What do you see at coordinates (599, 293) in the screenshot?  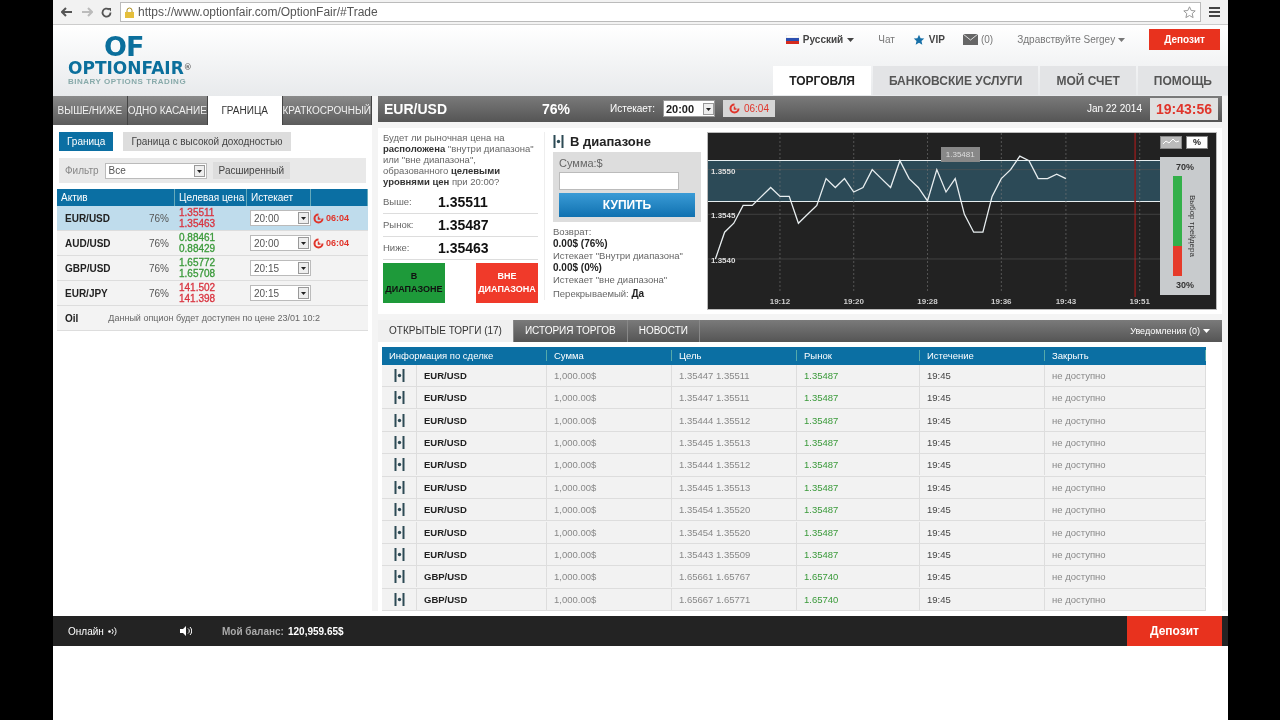 I see `overlap-text: Перекрываемый: Да` at bounding box center [599, 293].